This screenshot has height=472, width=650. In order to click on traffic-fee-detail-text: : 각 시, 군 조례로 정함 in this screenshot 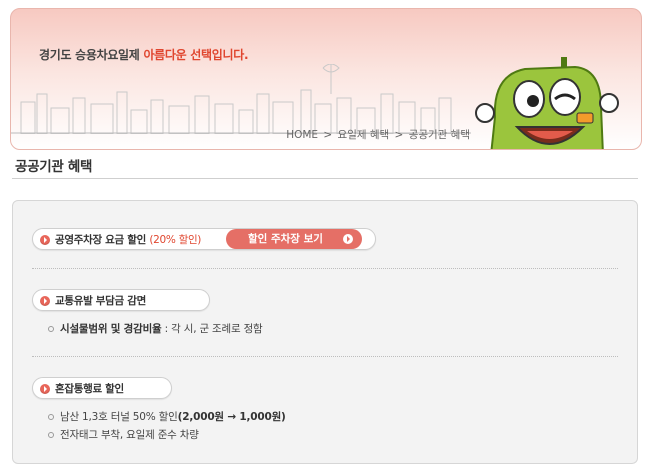, I will do `click(213, 329)`.